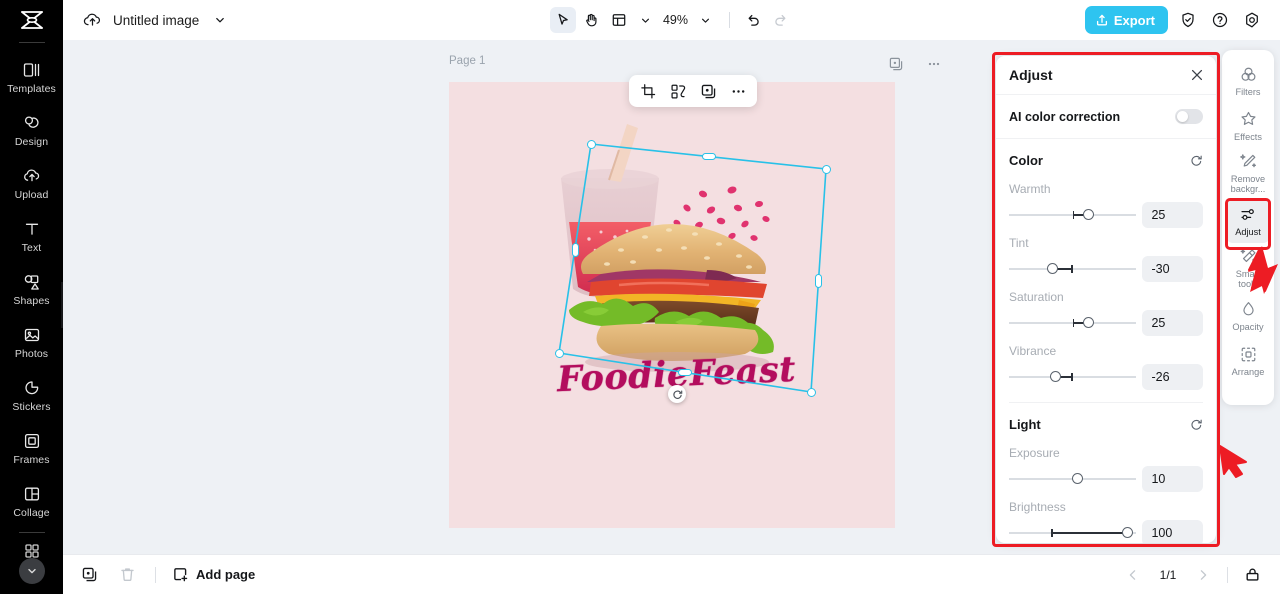 The width and height of the screenshot is (1280, 594). I want to click on select-tool-button, so click(562, 20).